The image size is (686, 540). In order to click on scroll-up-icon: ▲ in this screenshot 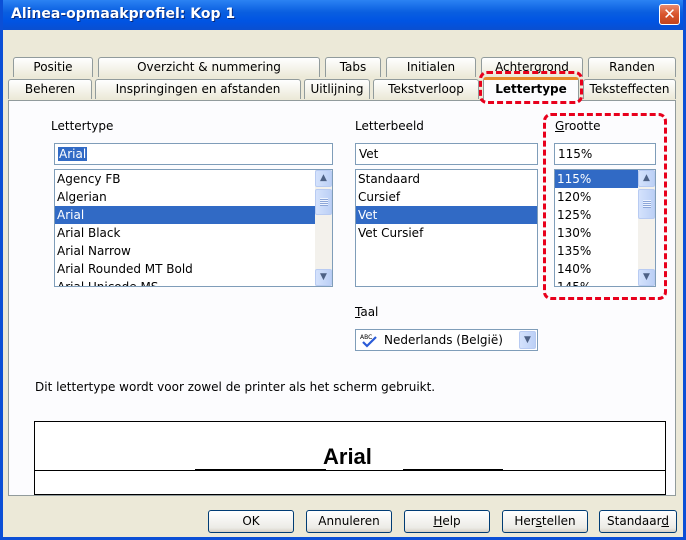, I will do `click(323, 178)`.